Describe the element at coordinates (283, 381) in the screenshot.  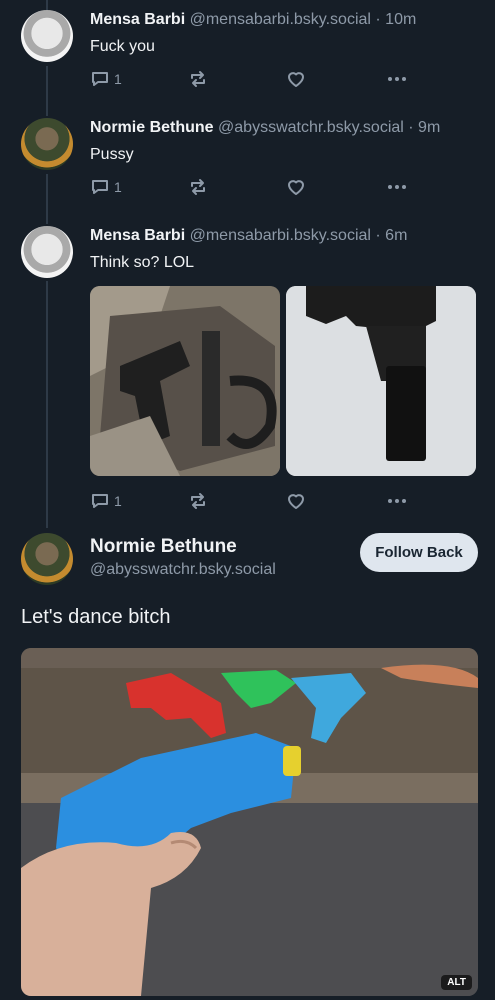
I see `image-grid` at that location.